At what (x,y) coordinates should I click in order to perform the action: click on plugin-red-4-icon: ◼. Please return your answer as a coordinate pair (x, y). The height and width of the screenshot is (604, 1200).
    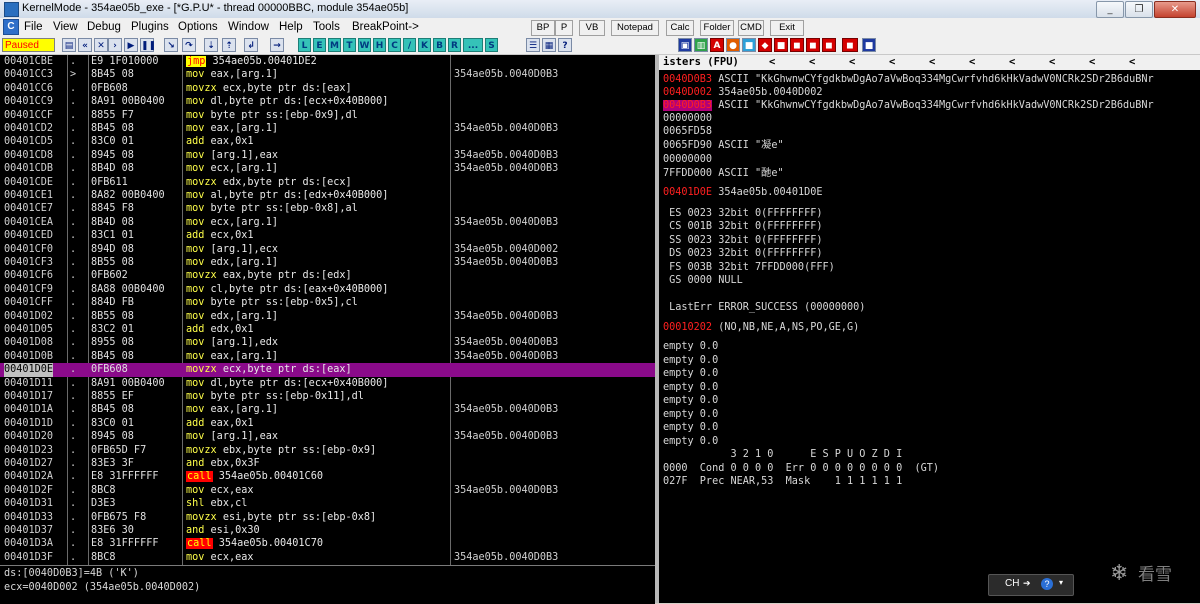
    Looking at the image, I should click on (813, 45).